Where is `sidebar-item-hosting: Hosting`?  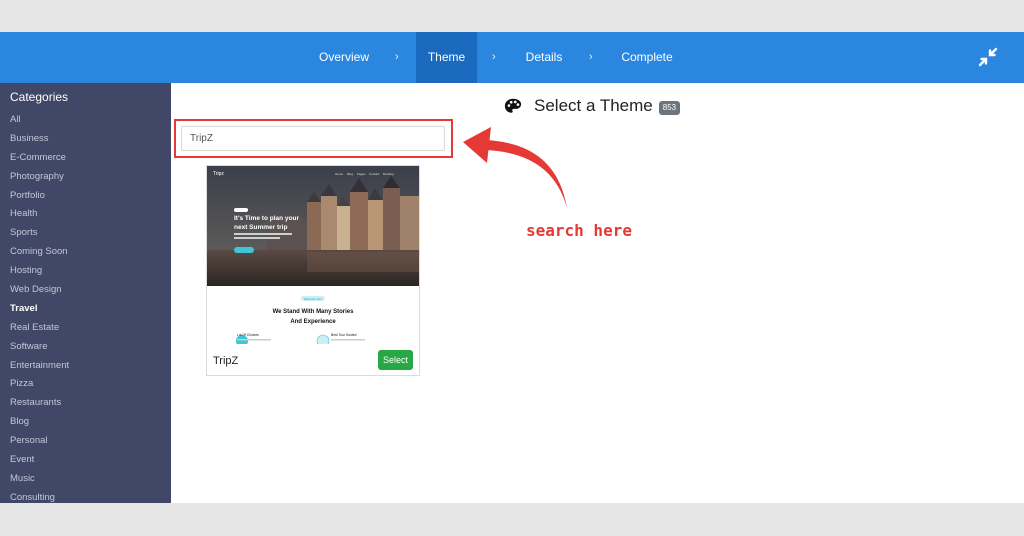 sidebar-item-hosting: Hosting is located at coordinates (85, 271).